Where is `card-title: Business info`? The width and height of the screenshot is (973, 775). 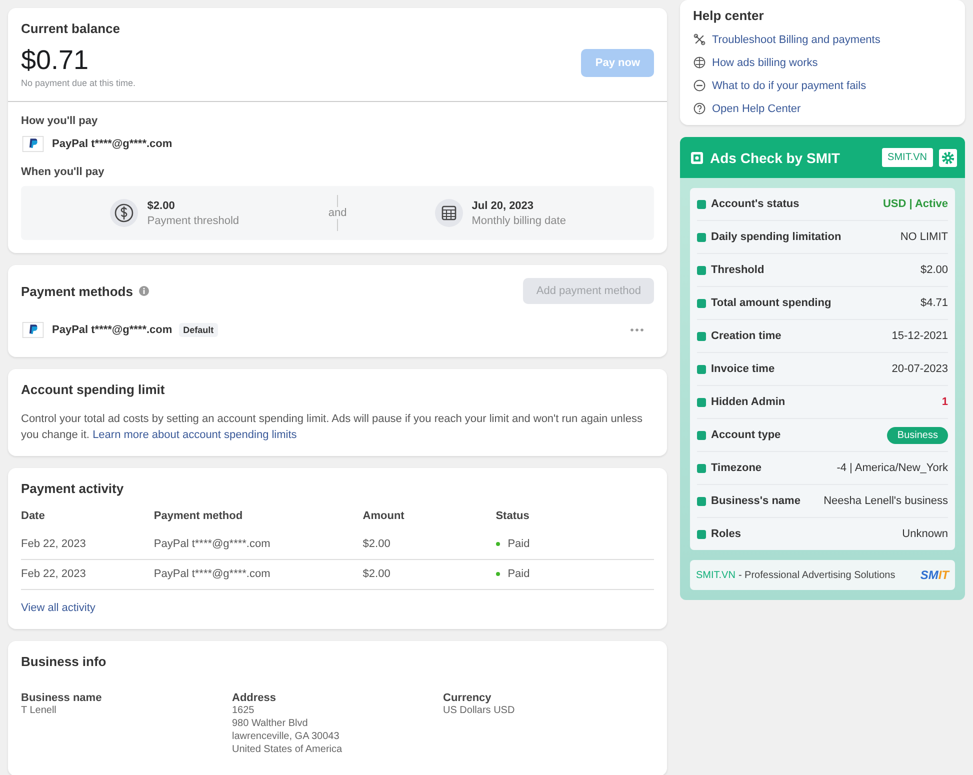
card-title: Business info is located at coordinates (64, 661).